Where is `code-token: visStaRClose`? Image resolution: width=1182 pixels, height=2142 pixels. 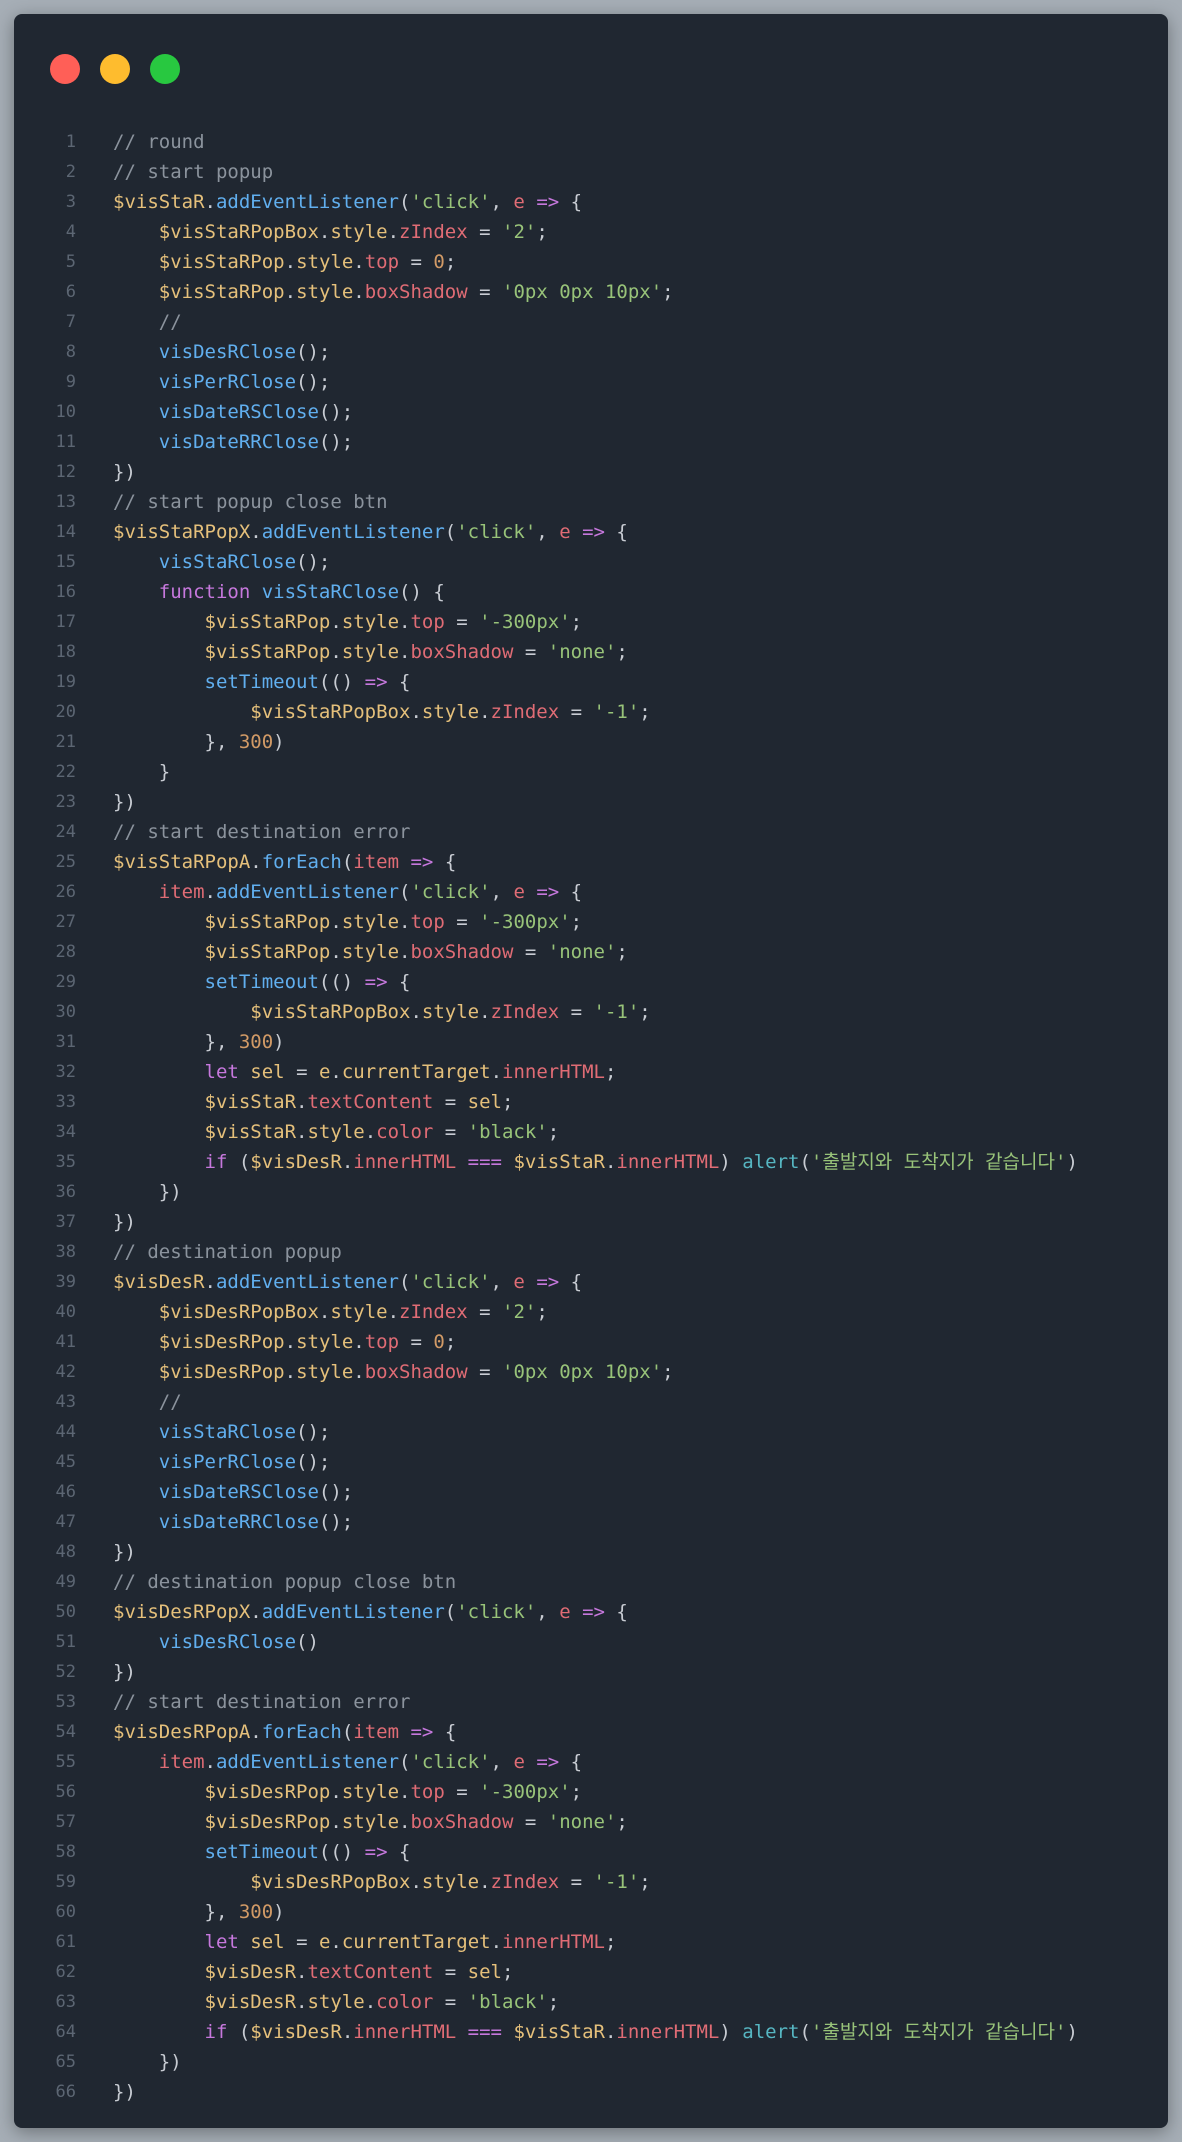 code-token: visStaRClose is located at coordinates (227, 1432).